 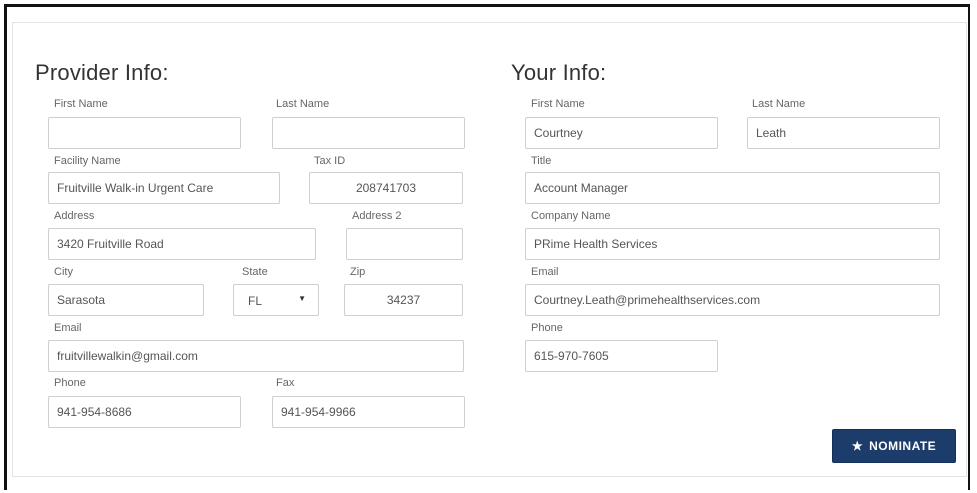 What do you see at coordinates (102, 72) in the screenshot?
I see `provider-info-heading: Provider Info:` at bounding box center [102, 72].